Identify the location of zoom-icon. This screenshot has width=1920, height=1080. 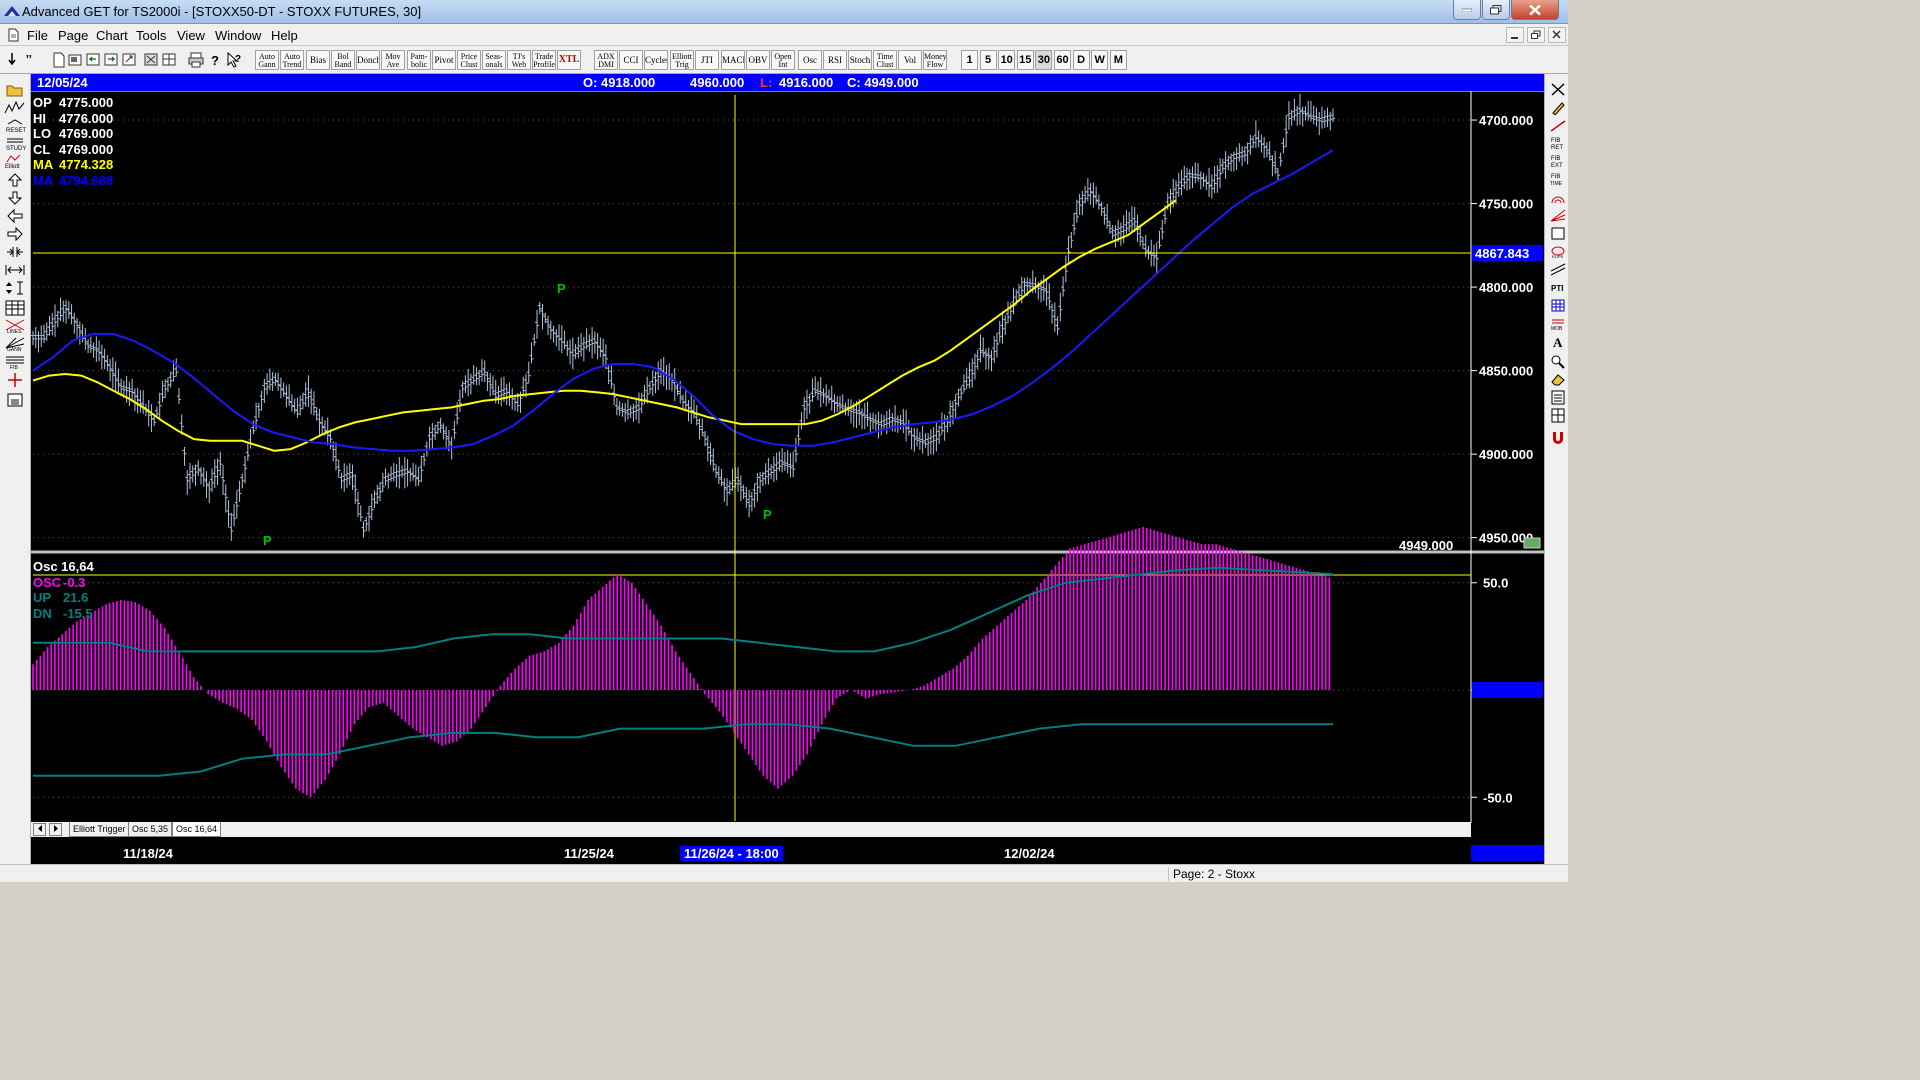
(1558, 361).